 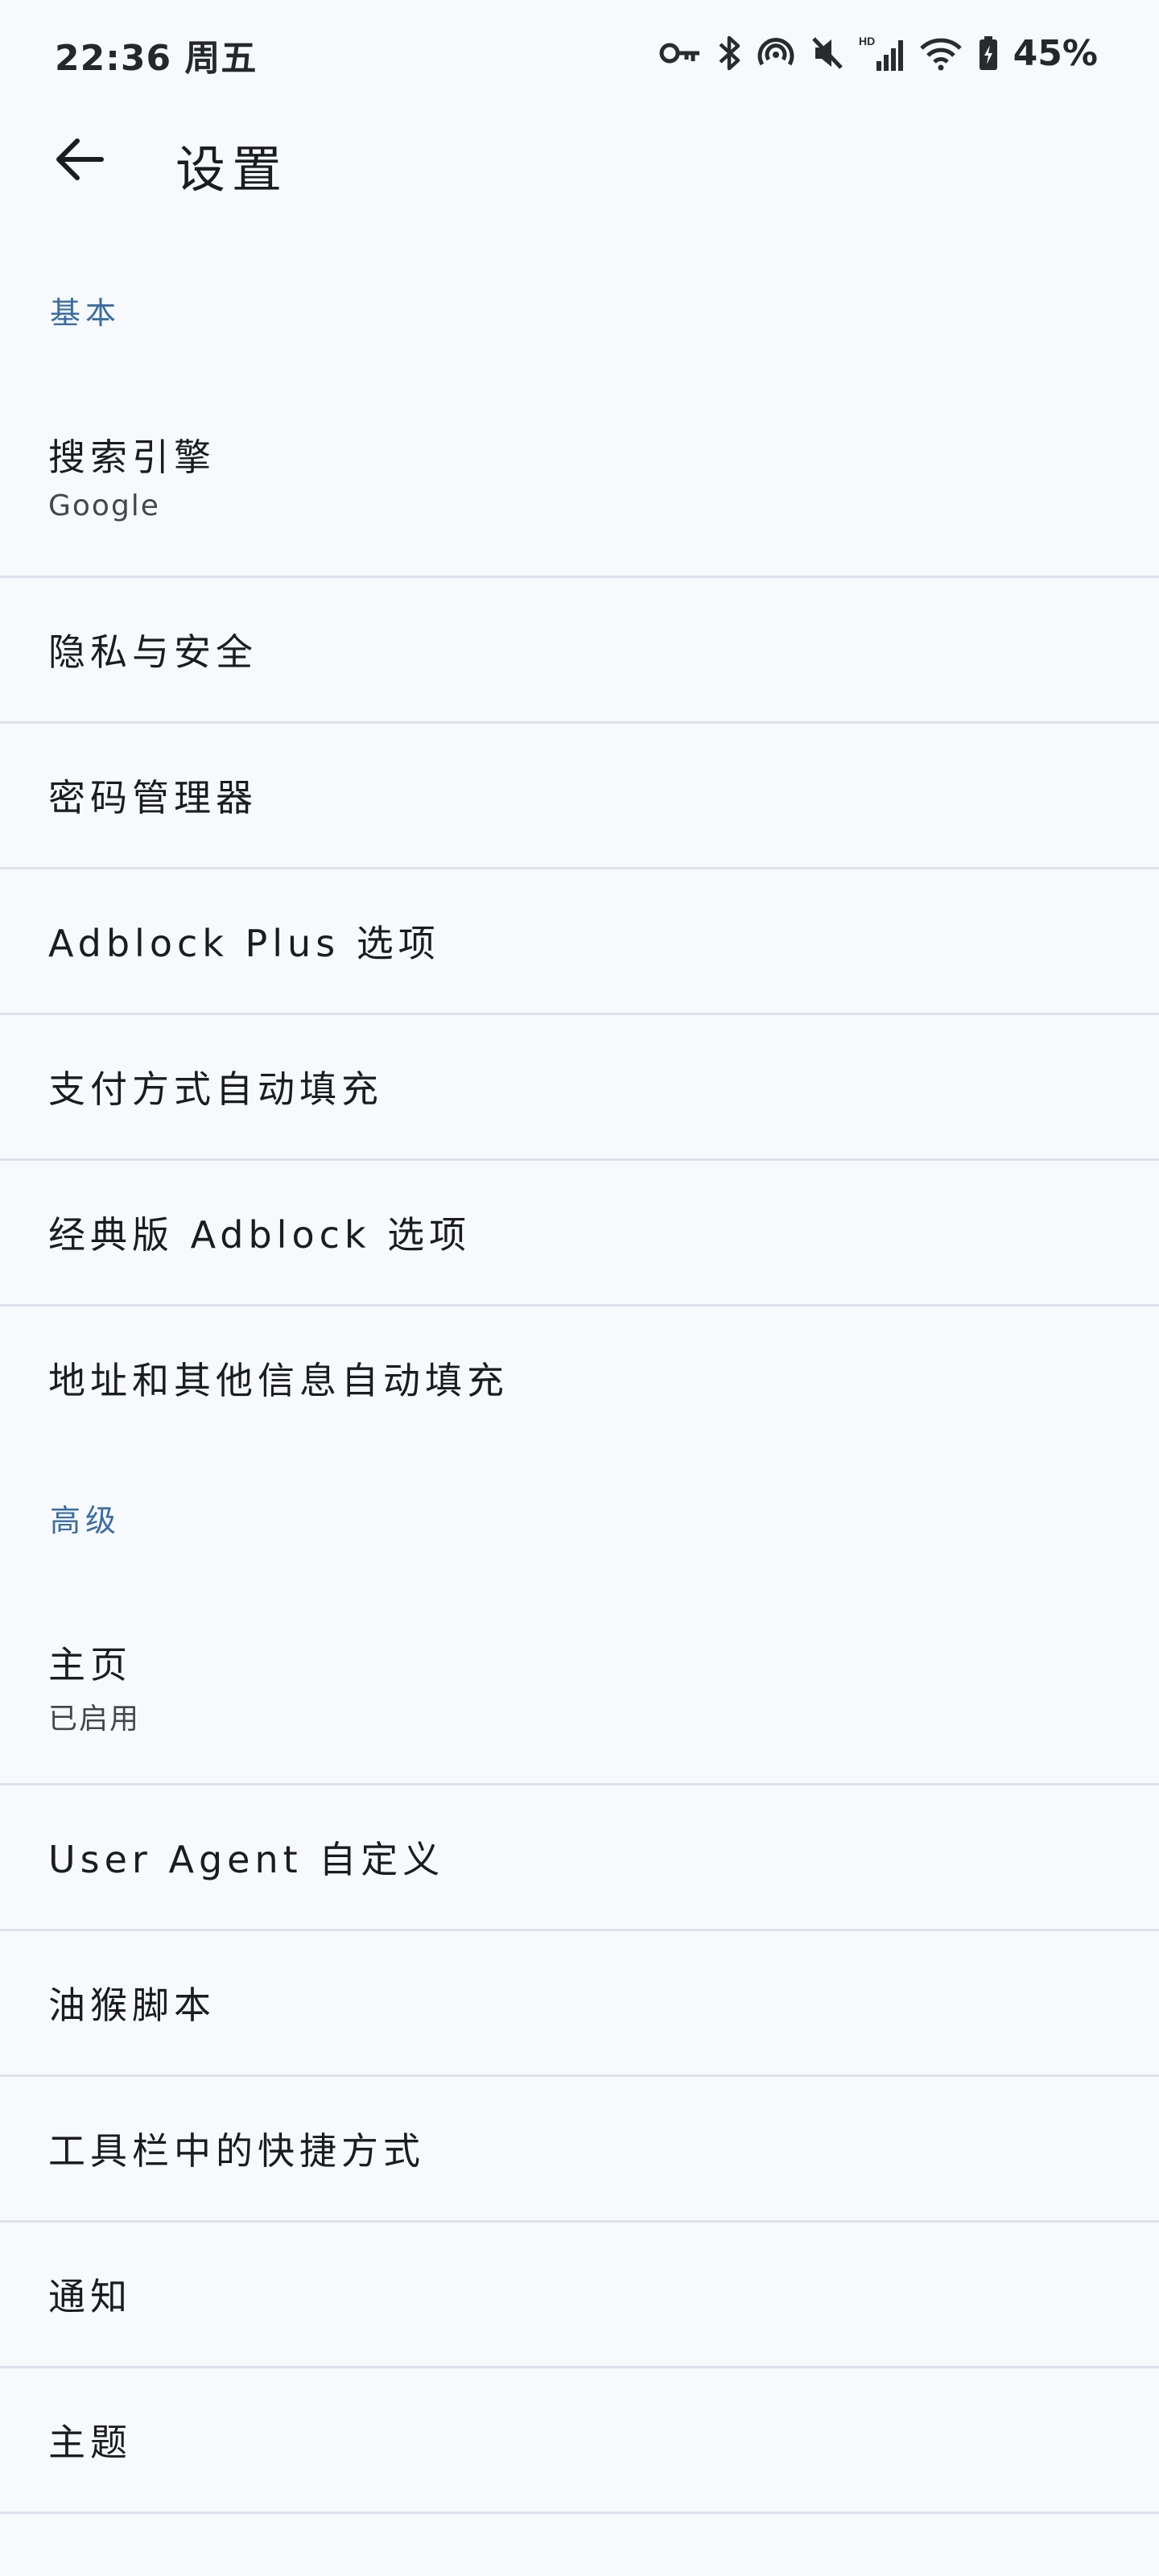 What do you see at coordinates (579, 1086) in the screenshot?
I see `settings-item-payment-autofill: 支付方式自动填充` at bounding box center [579, 1086].